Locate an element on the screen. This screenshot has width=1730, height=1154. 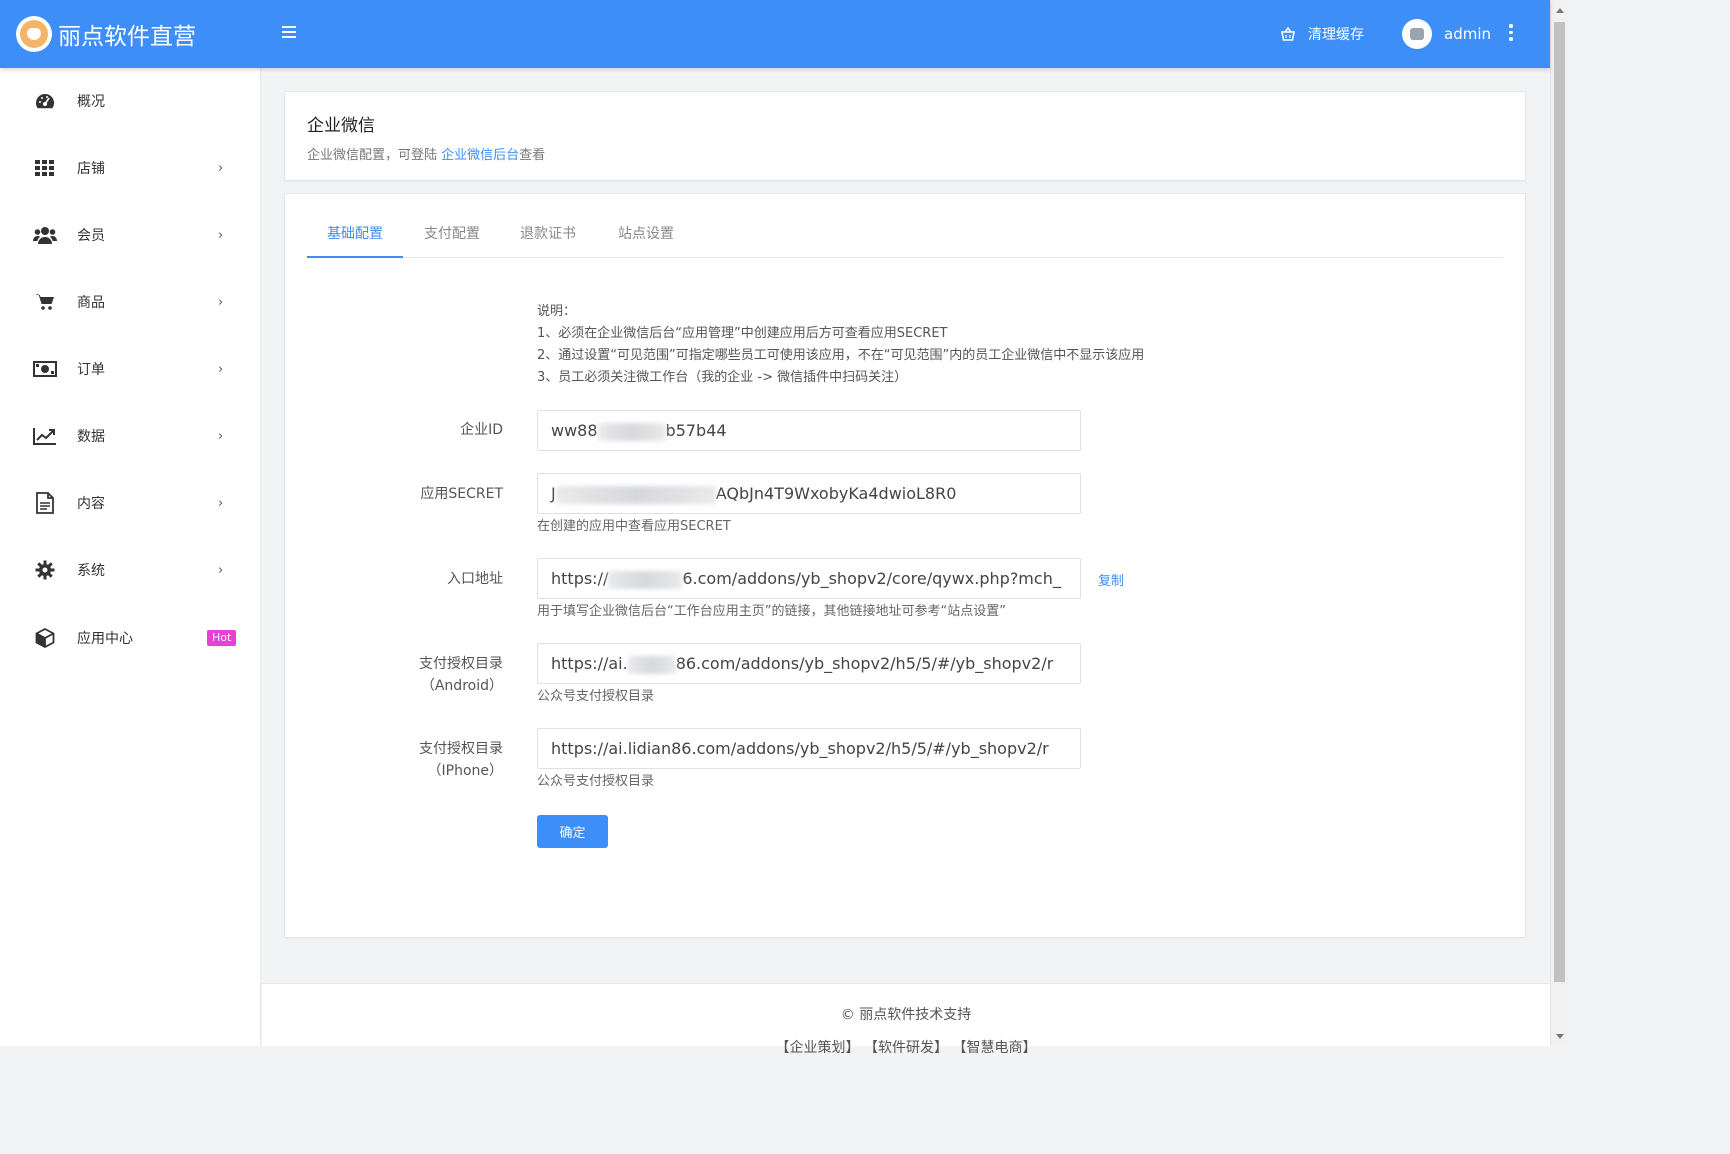
avatar is located at coordinates (1417, 34).